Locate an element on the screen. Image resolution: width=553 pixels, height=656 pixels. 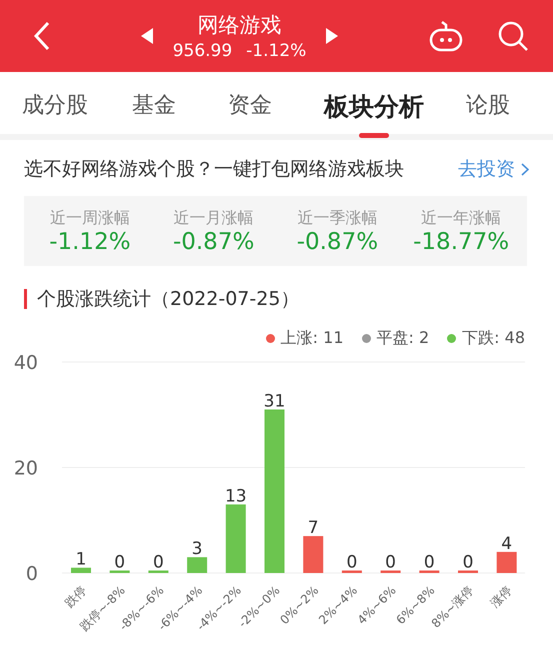
data-label: 31 is located at coordinates (275, 401).